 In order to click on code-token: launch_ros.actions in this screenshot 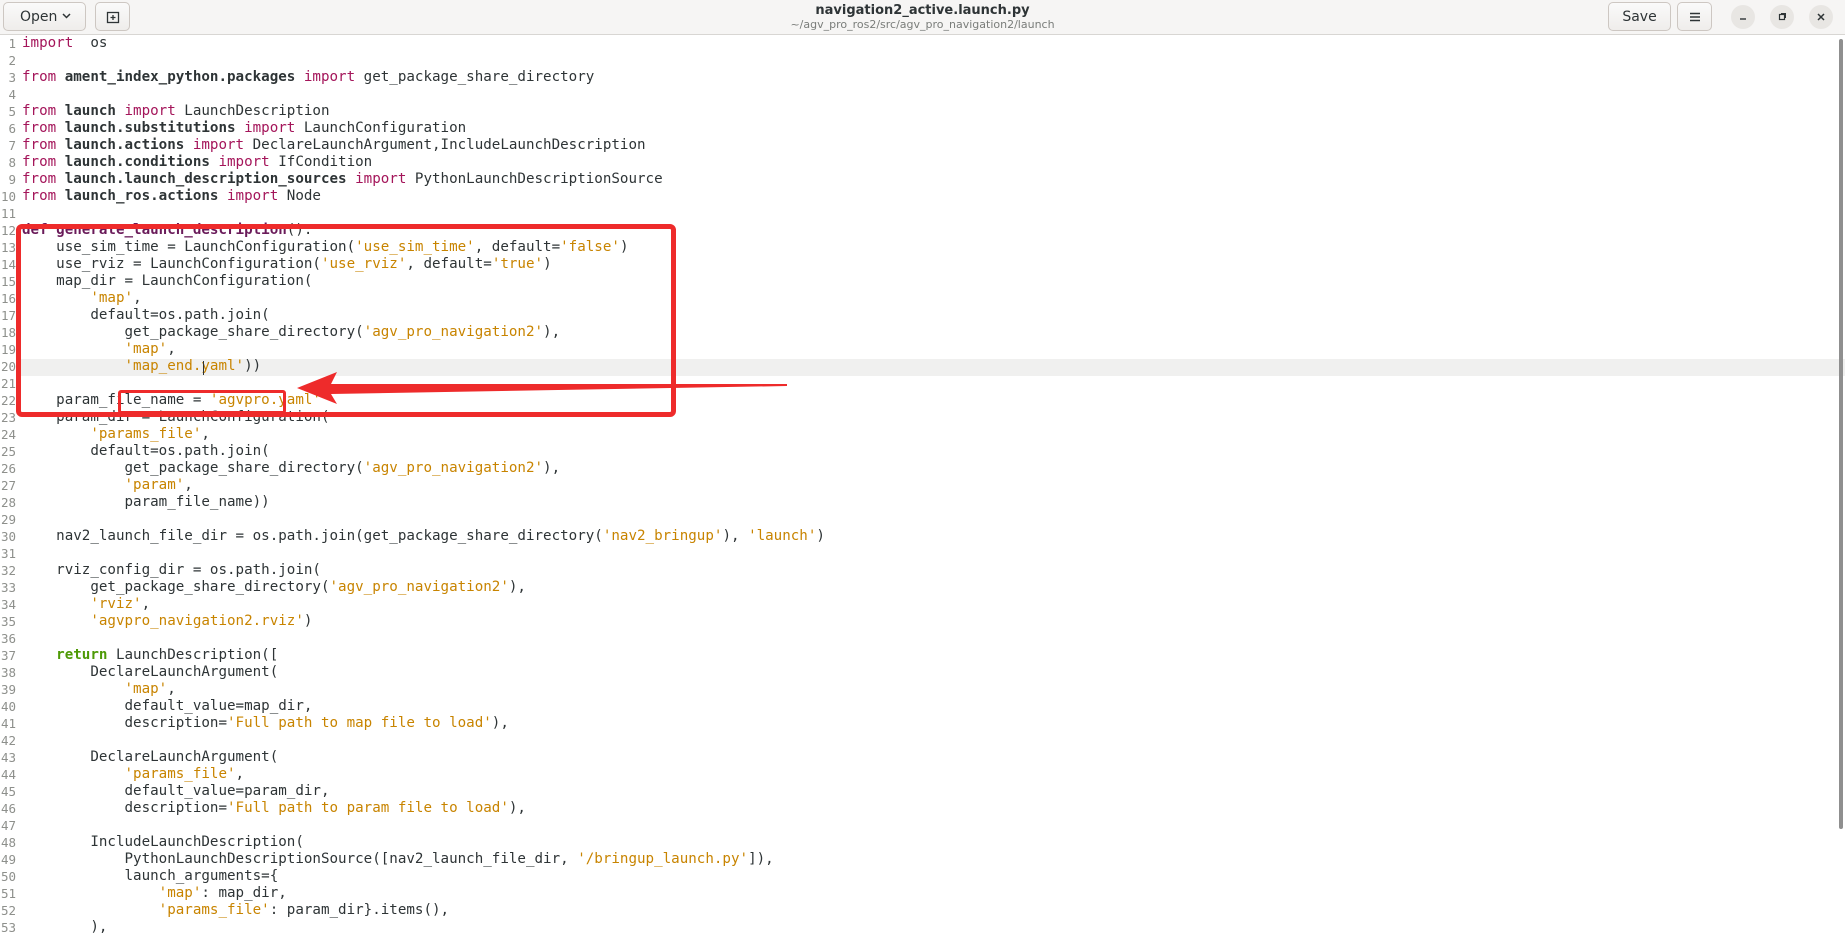, I will do `click(142, 196)`.